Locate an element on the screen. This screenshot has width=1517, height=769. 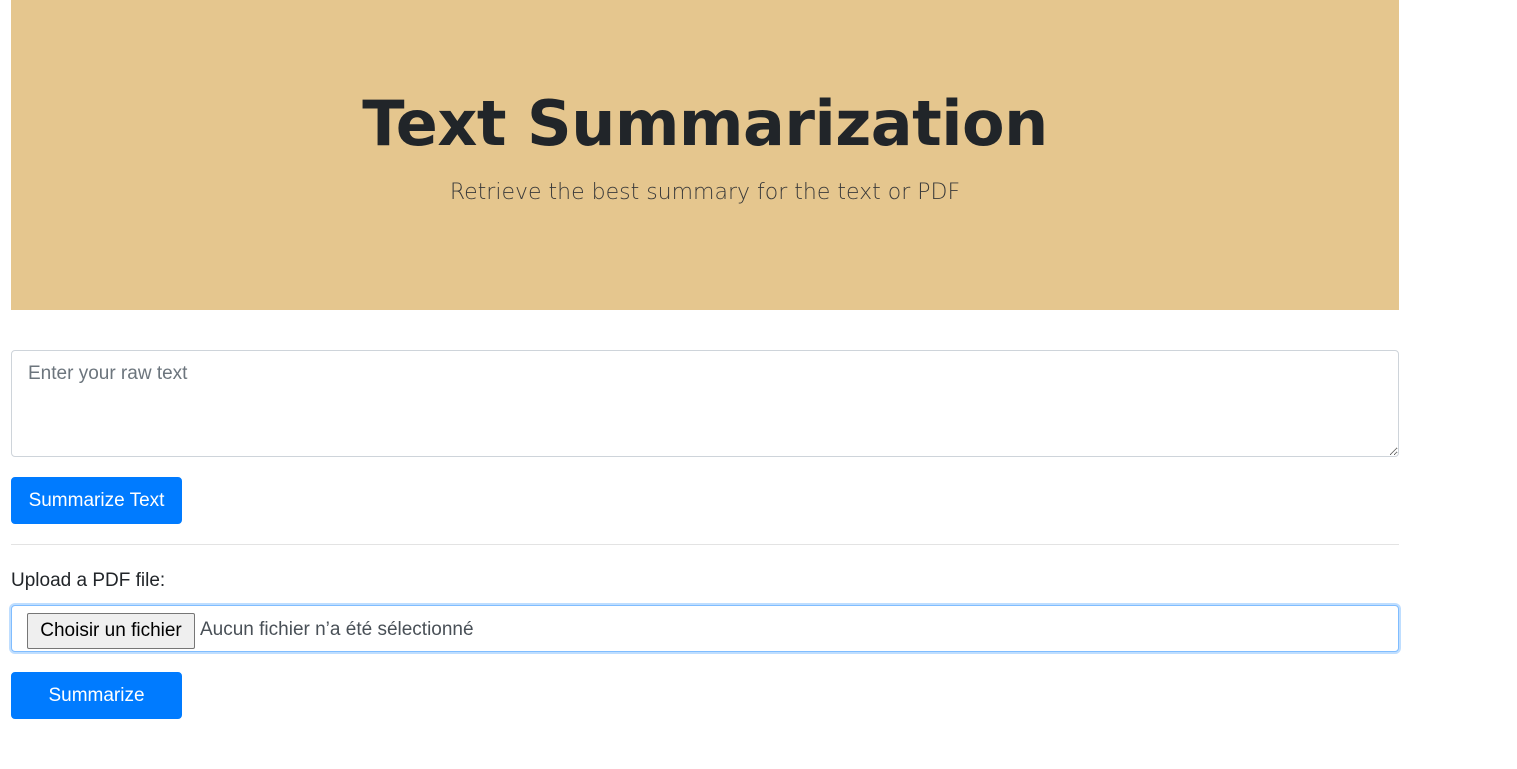
section-divider is located at coordinates (705, 544).